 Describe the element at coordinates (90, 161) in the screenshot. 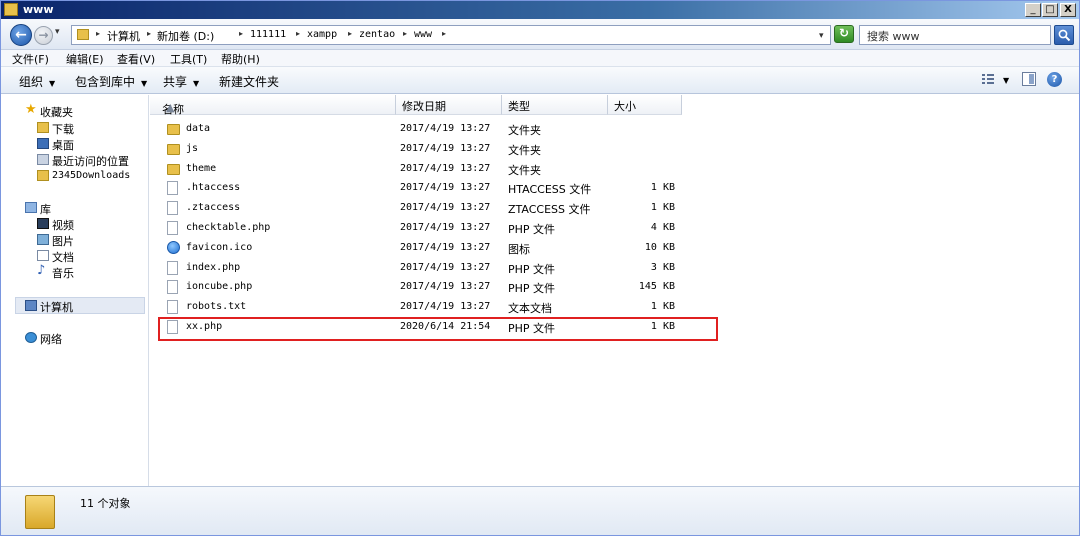

I see `nav-recent-places-label: 最近访问的位置` at that location.